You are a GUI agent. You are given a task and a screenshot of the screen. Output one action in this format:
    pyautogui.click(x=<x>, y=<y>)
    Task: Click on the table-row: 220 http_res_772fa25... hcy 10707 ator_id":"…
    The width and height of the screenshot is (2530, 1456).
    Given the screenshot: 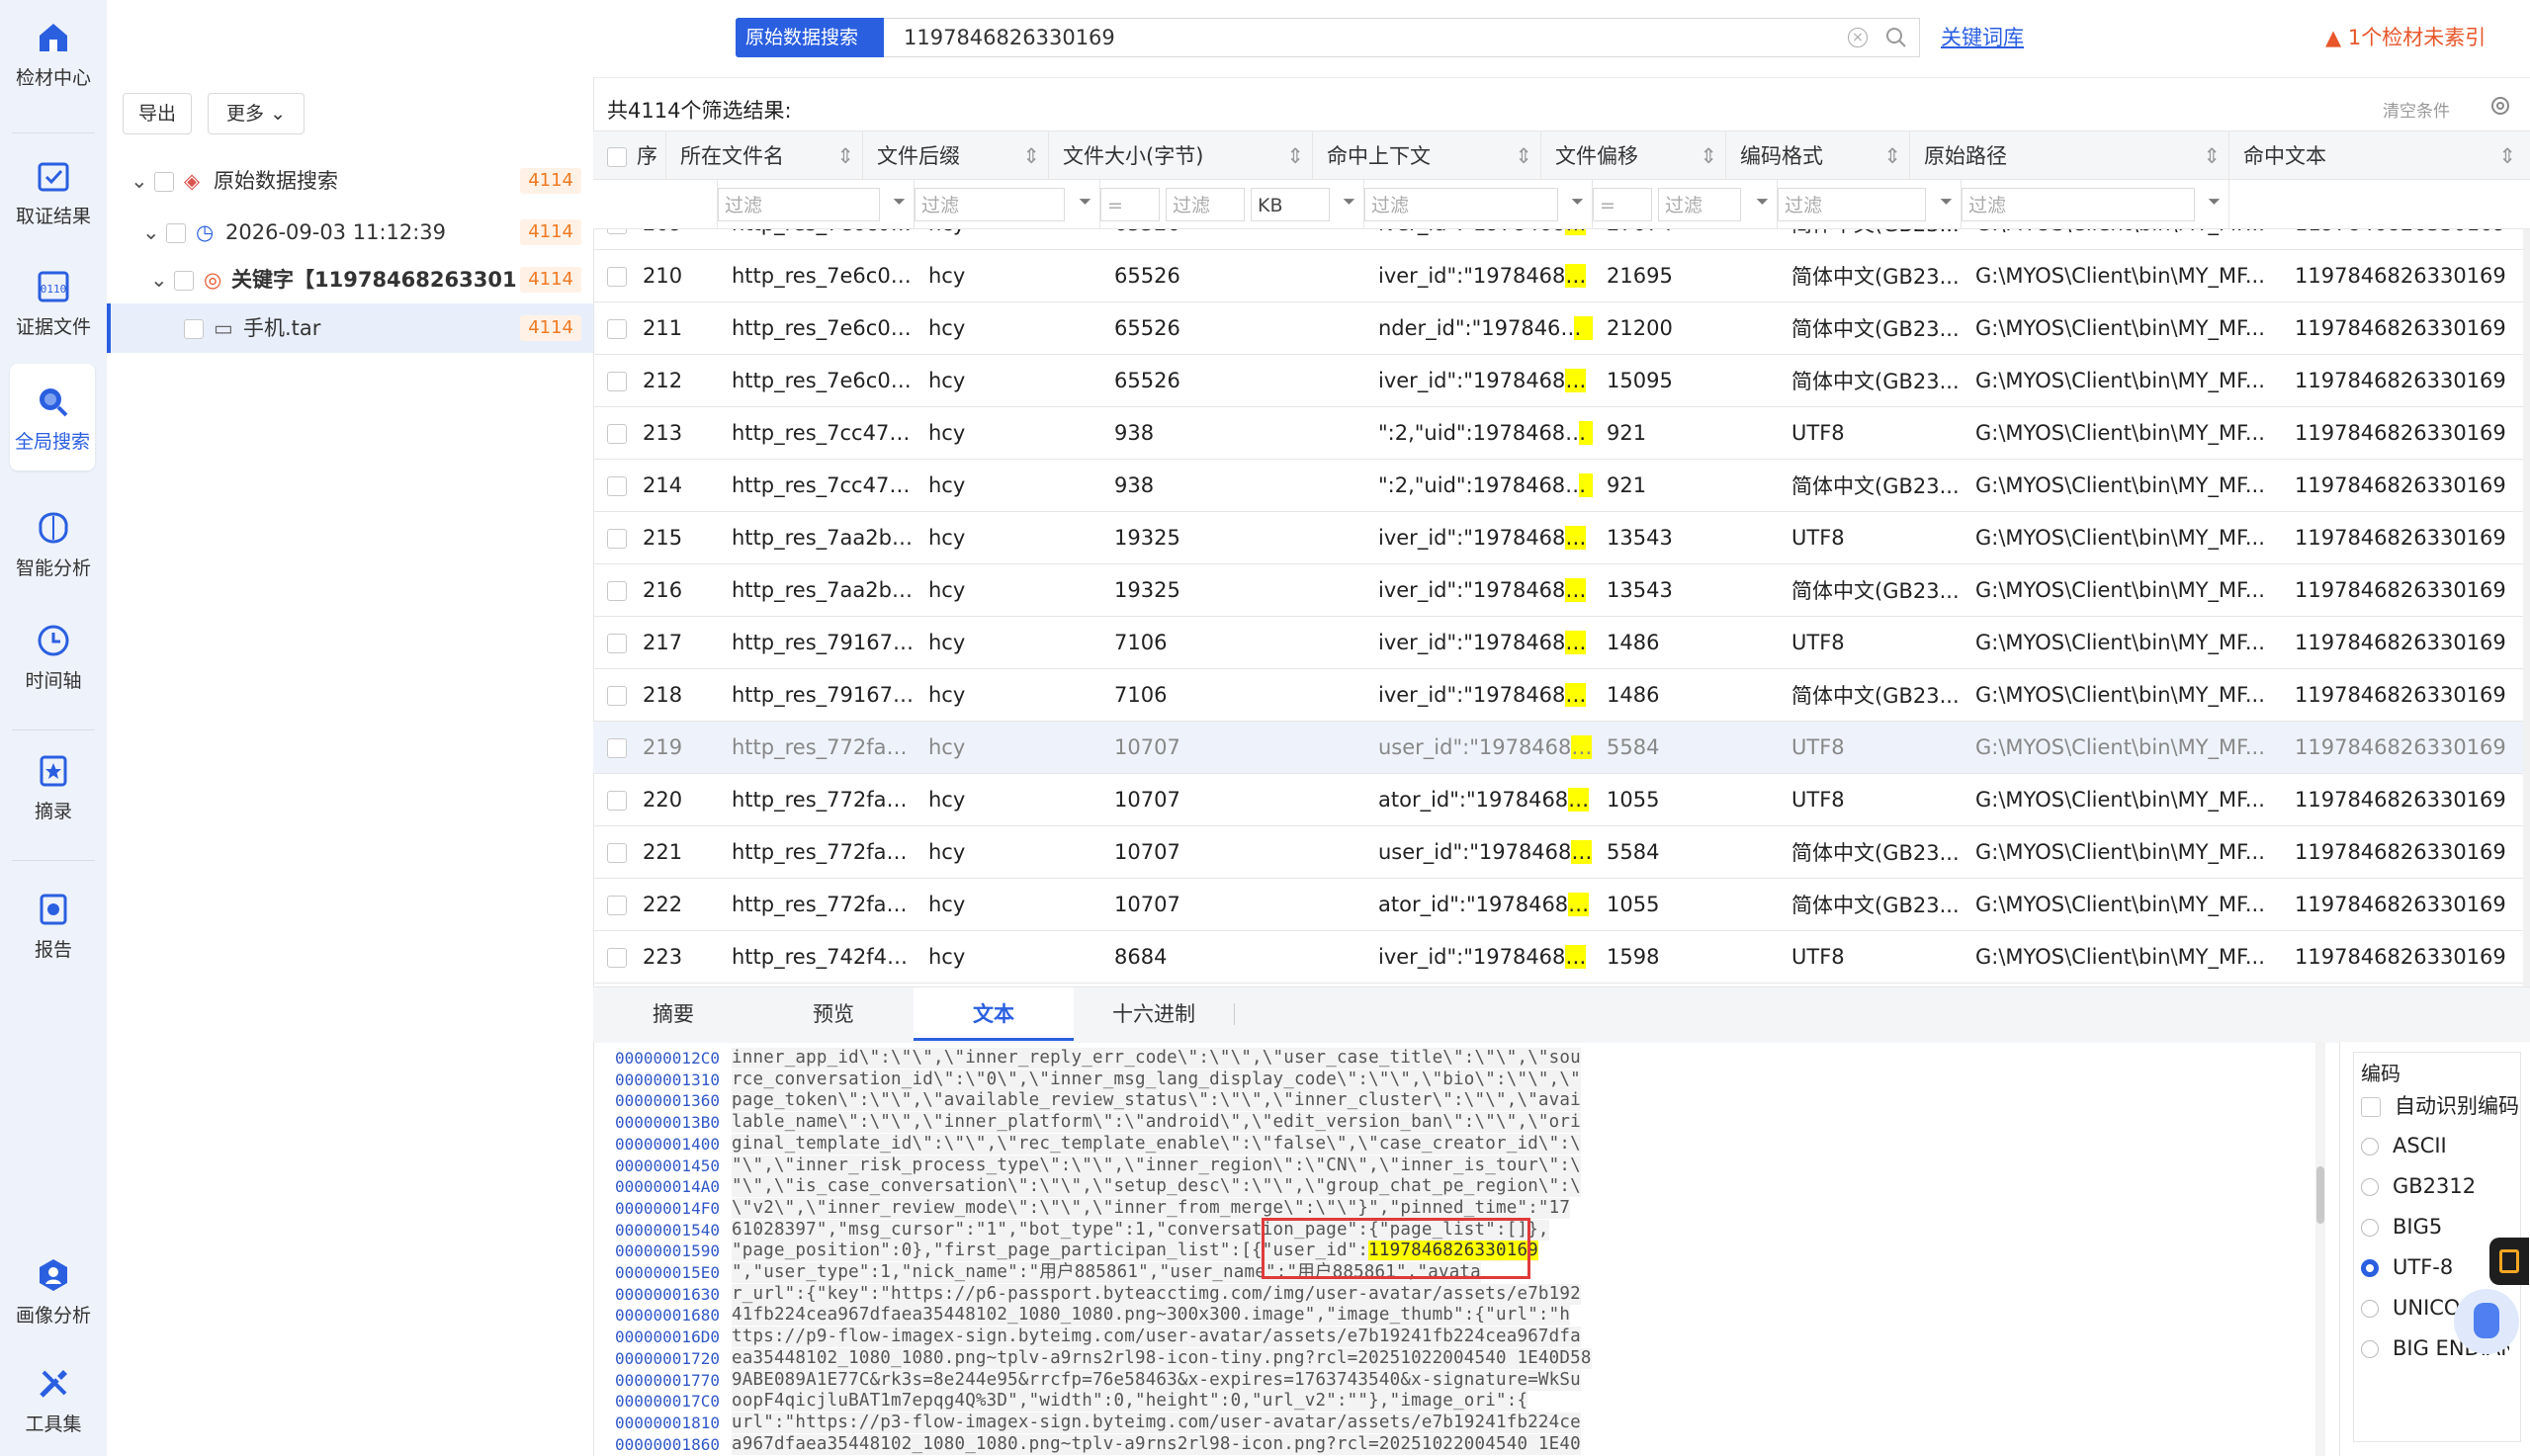 What is the action you would take?
    pyautogui.click(x=1558, y=799)
    